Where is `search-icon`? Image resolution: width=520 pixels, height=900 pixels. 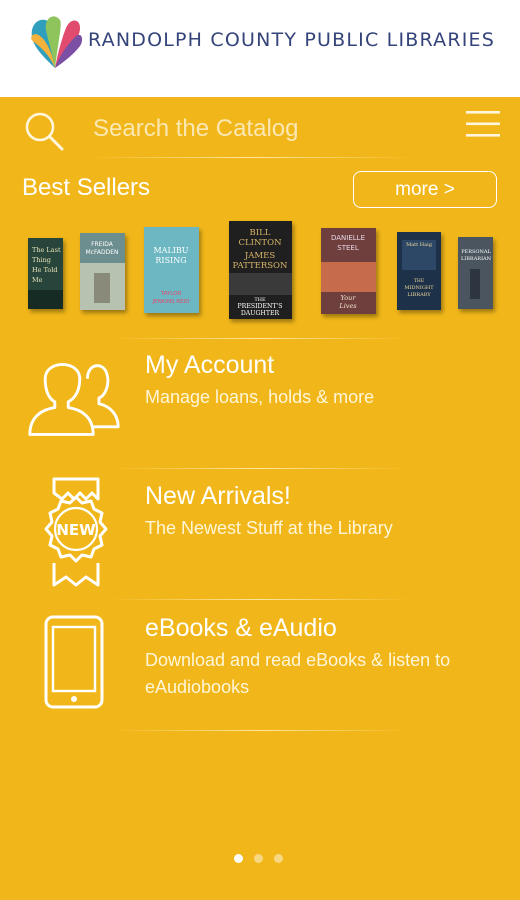
search-icon is located at coordinates (44, 131).